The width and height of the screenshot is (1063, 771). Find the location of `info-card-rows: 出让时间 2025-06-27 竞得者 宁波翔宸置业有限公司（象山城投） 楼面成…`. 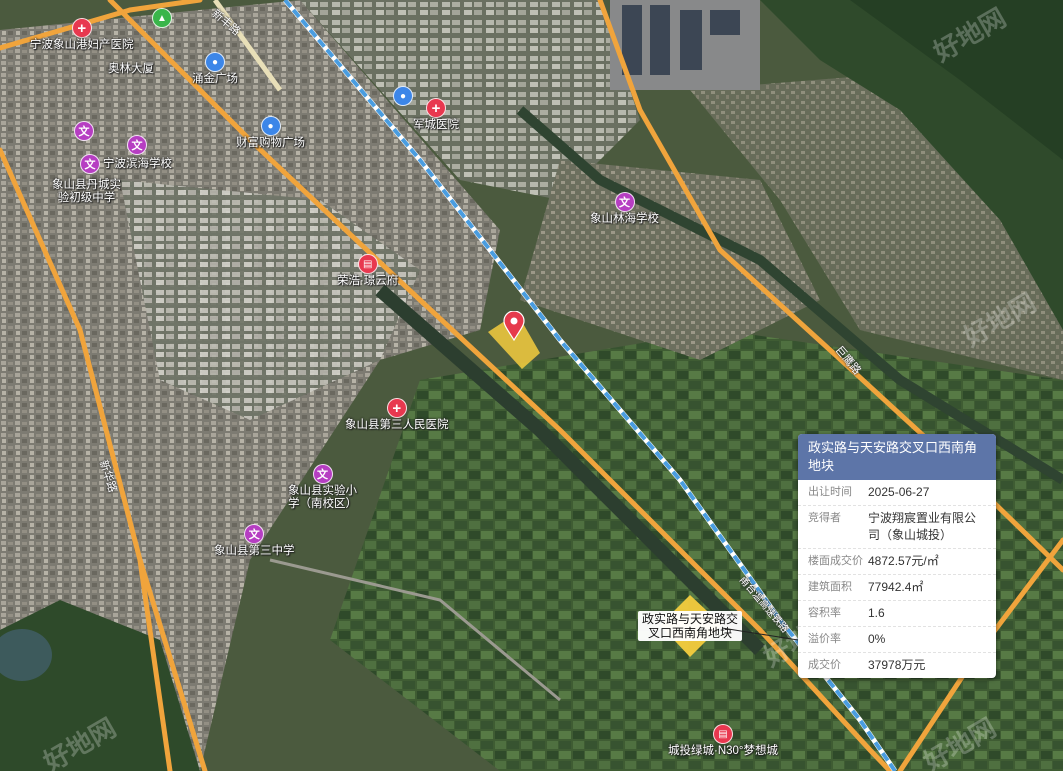

info-card-rows: 出让时间 2025-06-27 竞得者 宁波翔宸置业有限公司（象山城投） 楼面成… is located at coordinates (897, 579).